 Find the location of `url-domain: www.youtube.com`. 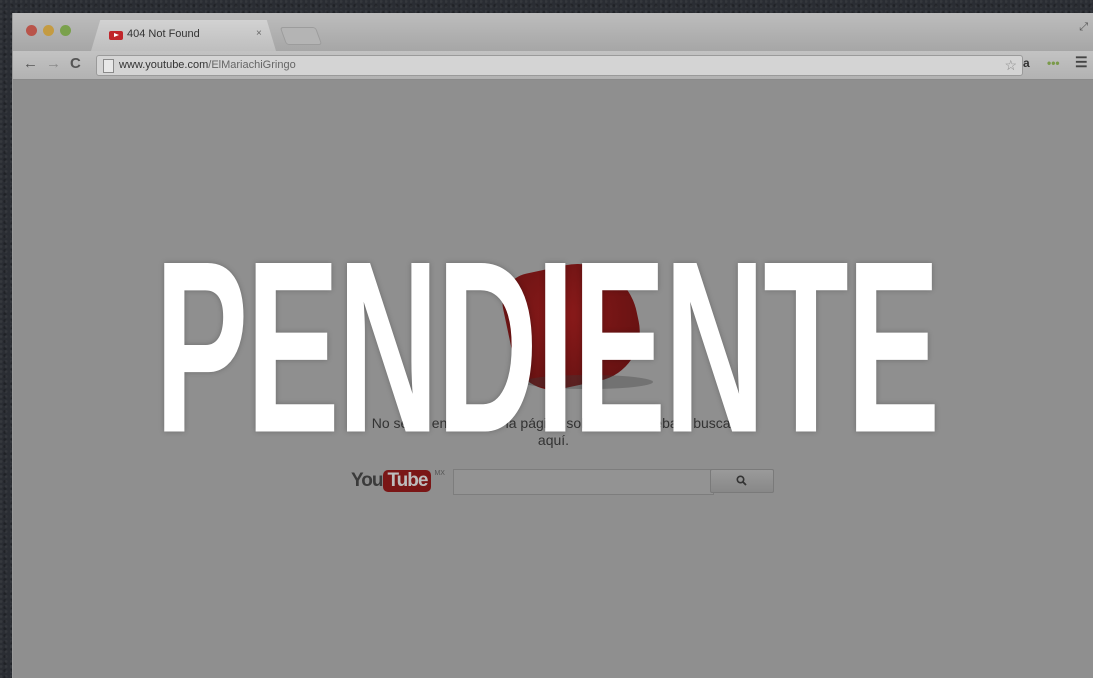

url-domain: www.youtube.com is located at coordinates (164, 65).